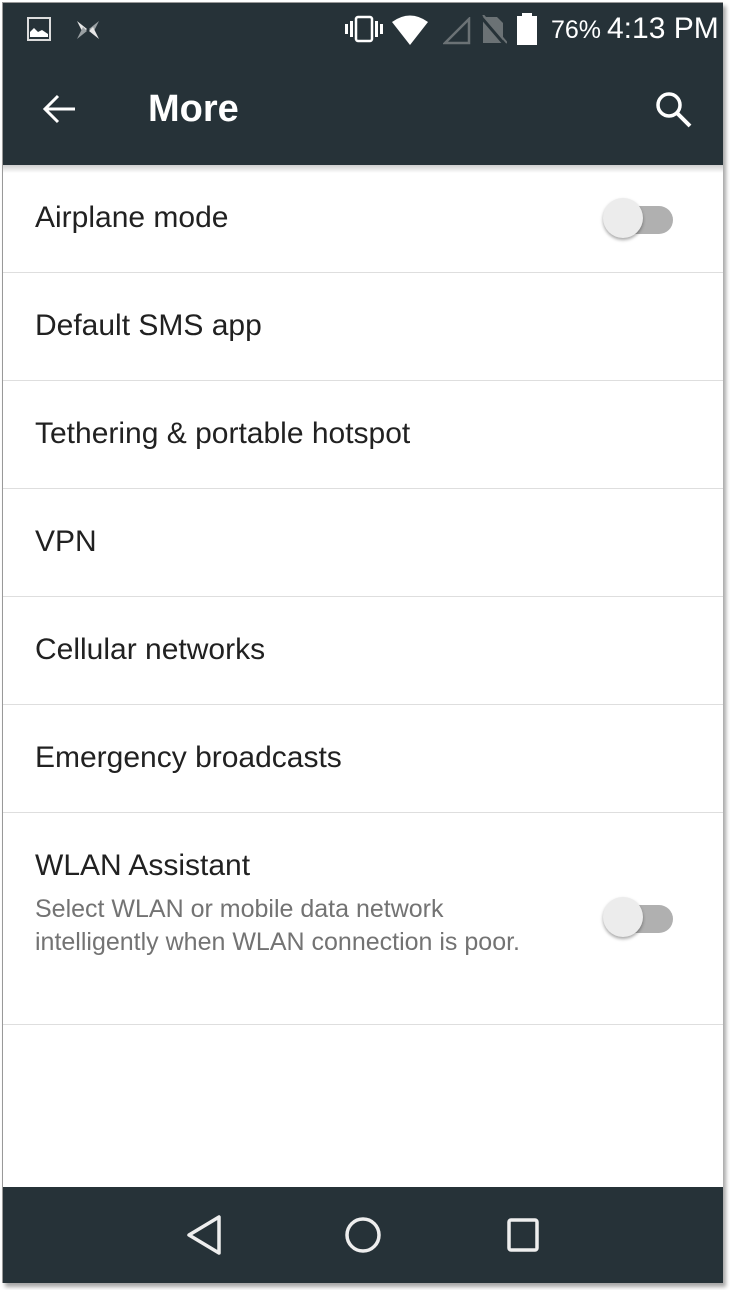  Describe the element at coordinates (143, 865) in the screenshot. I see `setting-label: WLAN Assistant` at that location.